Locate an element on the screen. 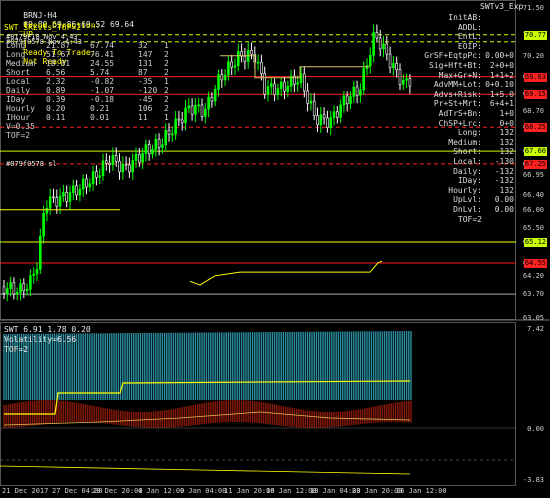 This screenshot has height=498, width=550. right-panel-label: Max+Gr+N: is located at coordinates (460, 75).